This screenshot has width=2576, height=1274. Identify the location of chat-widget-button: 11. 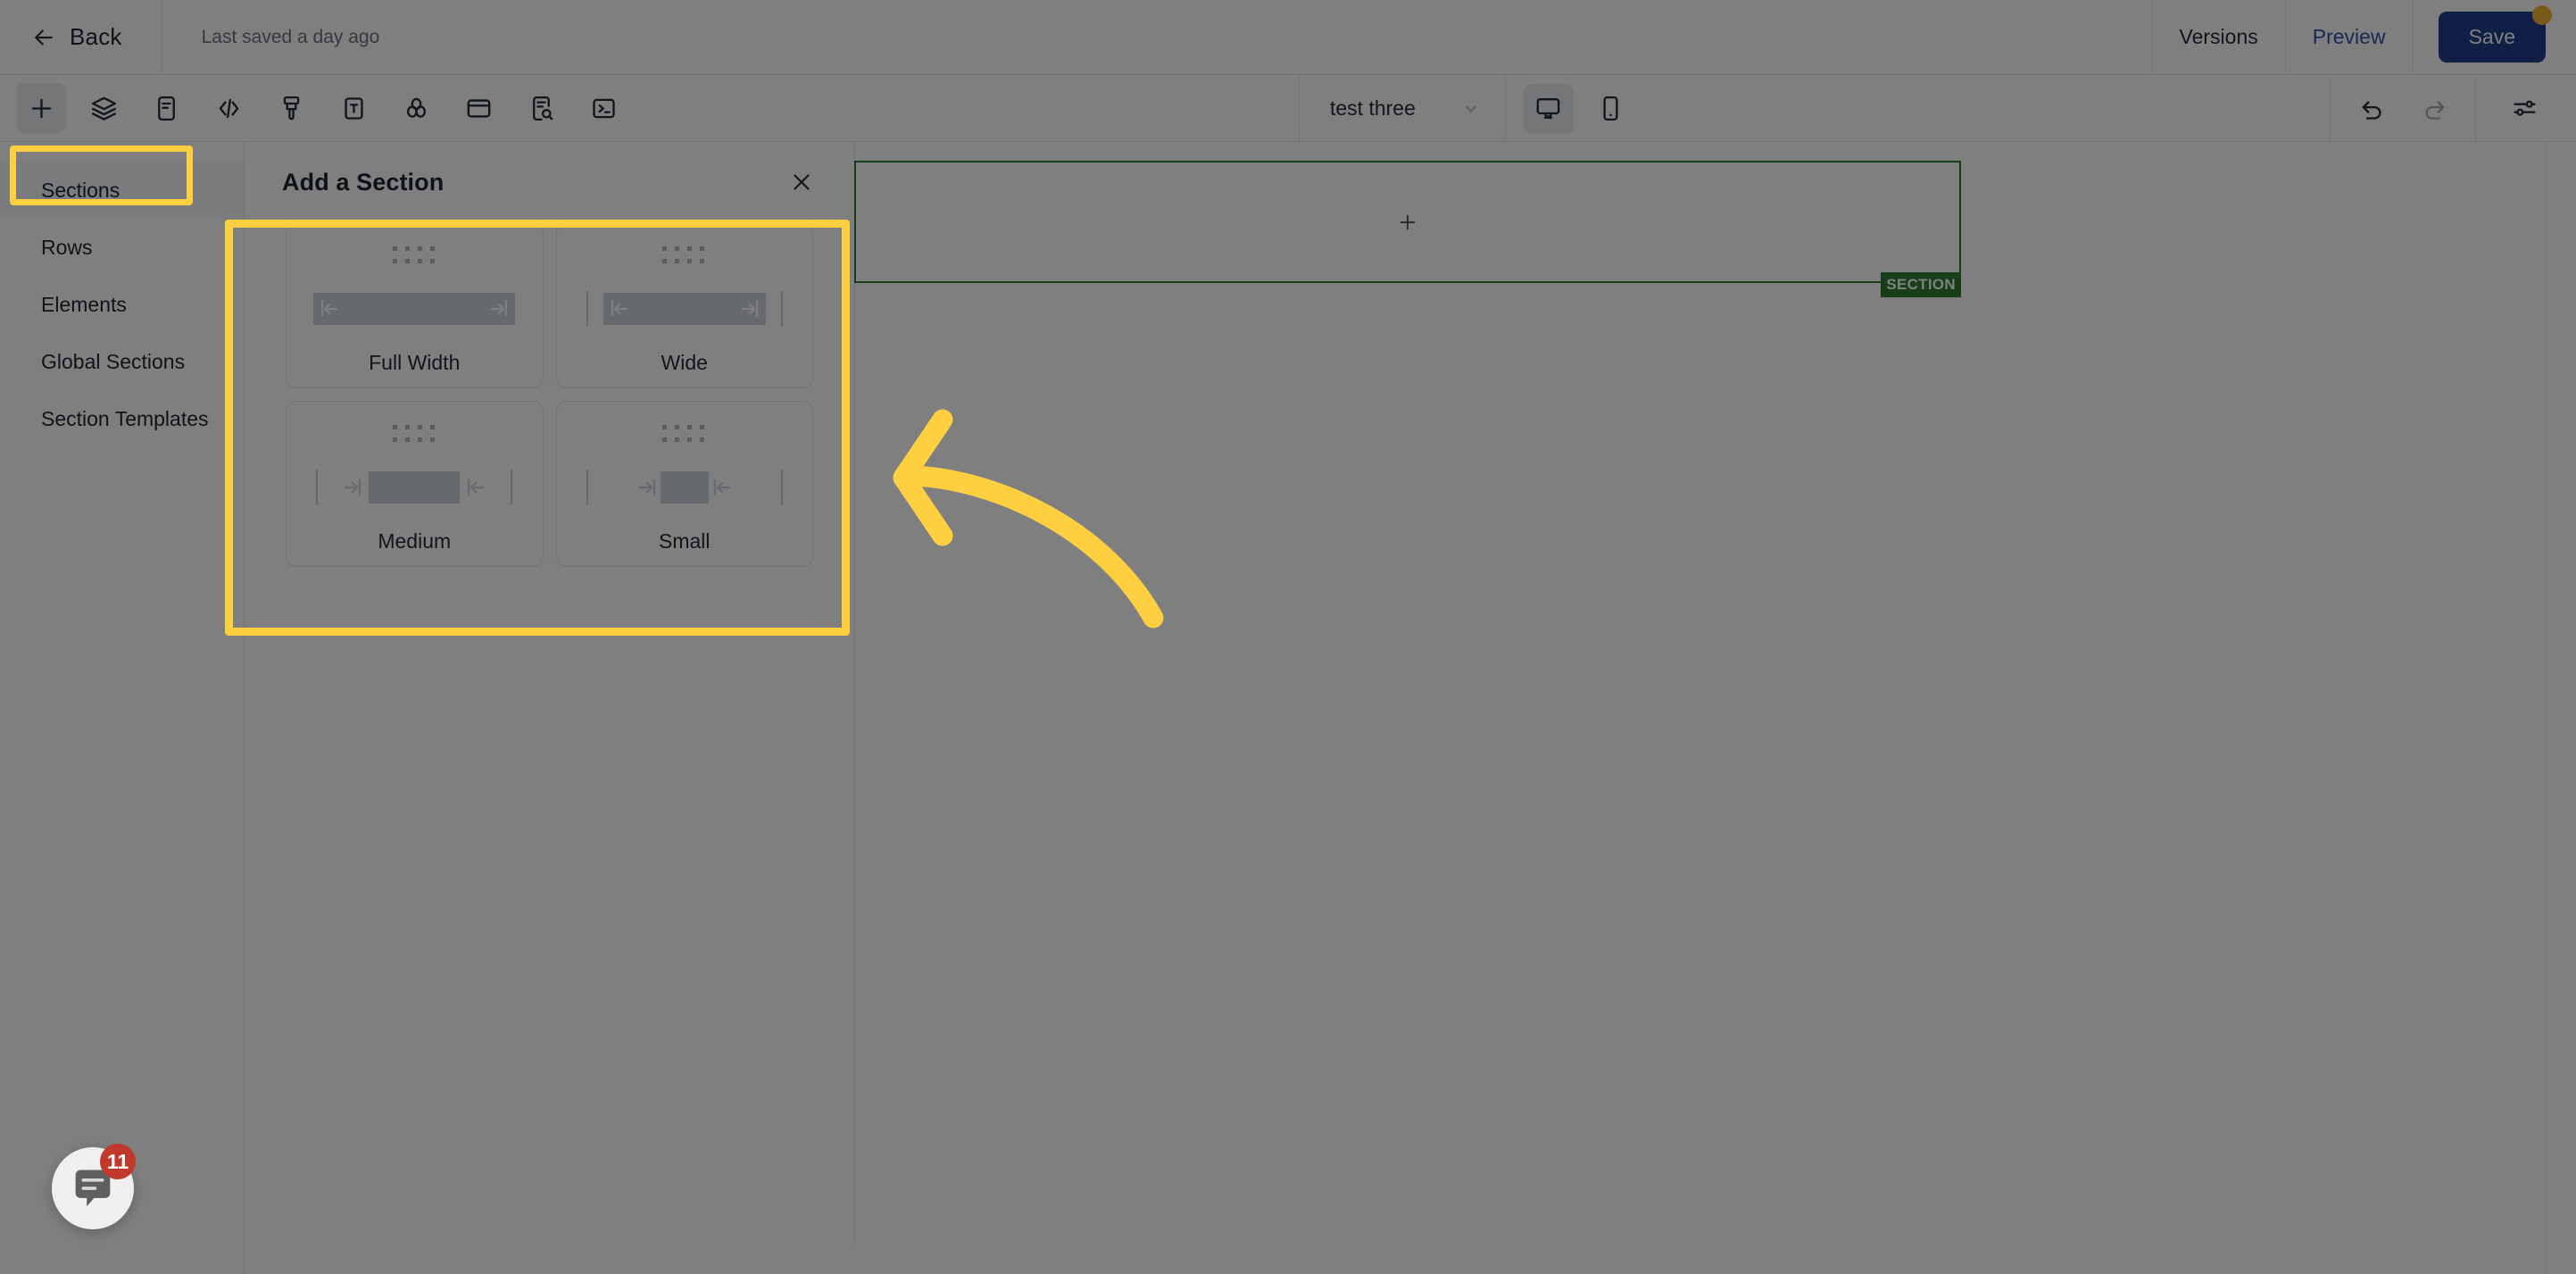
(94, 1186).